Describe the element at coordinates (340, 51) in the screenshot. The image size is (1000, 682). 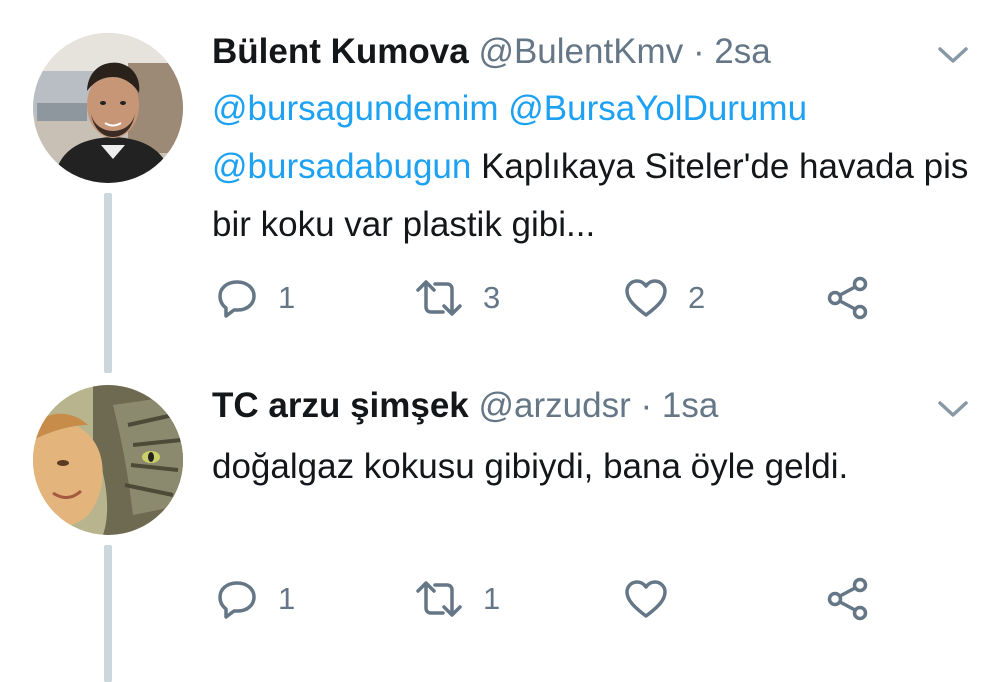
I see `author-name: Bülent Kumova` at that location.